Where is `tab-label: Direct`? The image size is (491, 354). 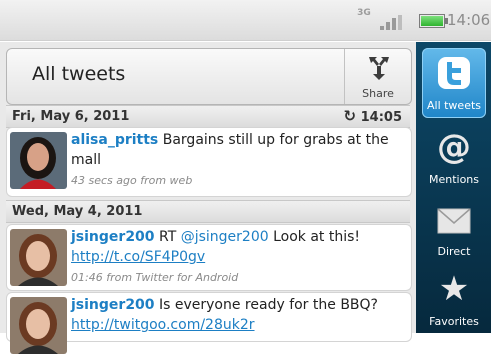 tab-label: Direct is located at coordinates (454, 251).